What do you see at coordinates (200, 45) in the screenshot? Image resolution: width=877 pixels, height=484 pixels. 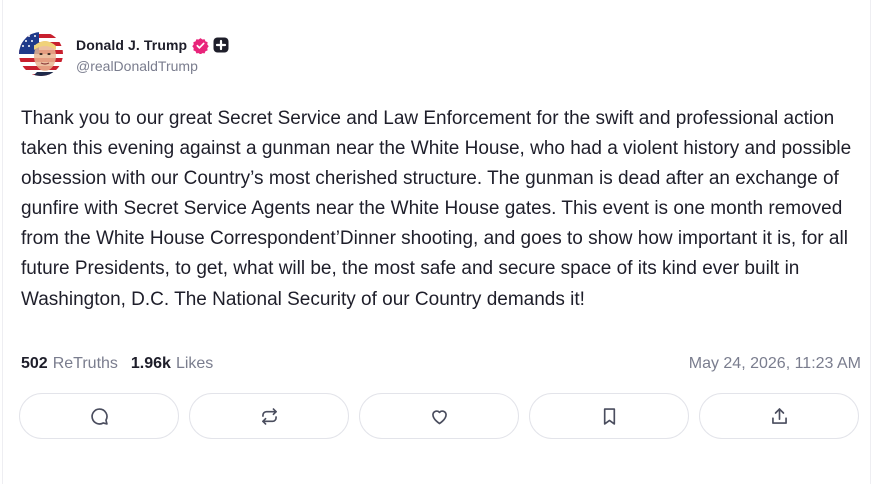 I see `verified-badge-icon` at bounding box center [200, 45].